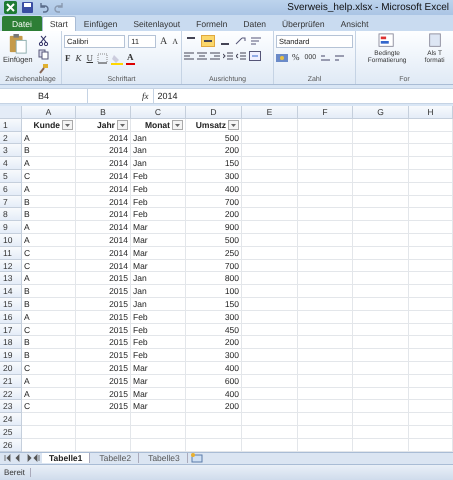 The image size is (453, 480). What do you see at coordinates (11, 240) in the screenshot?
I see `row-header: 10` at bounding box center [11, 240].